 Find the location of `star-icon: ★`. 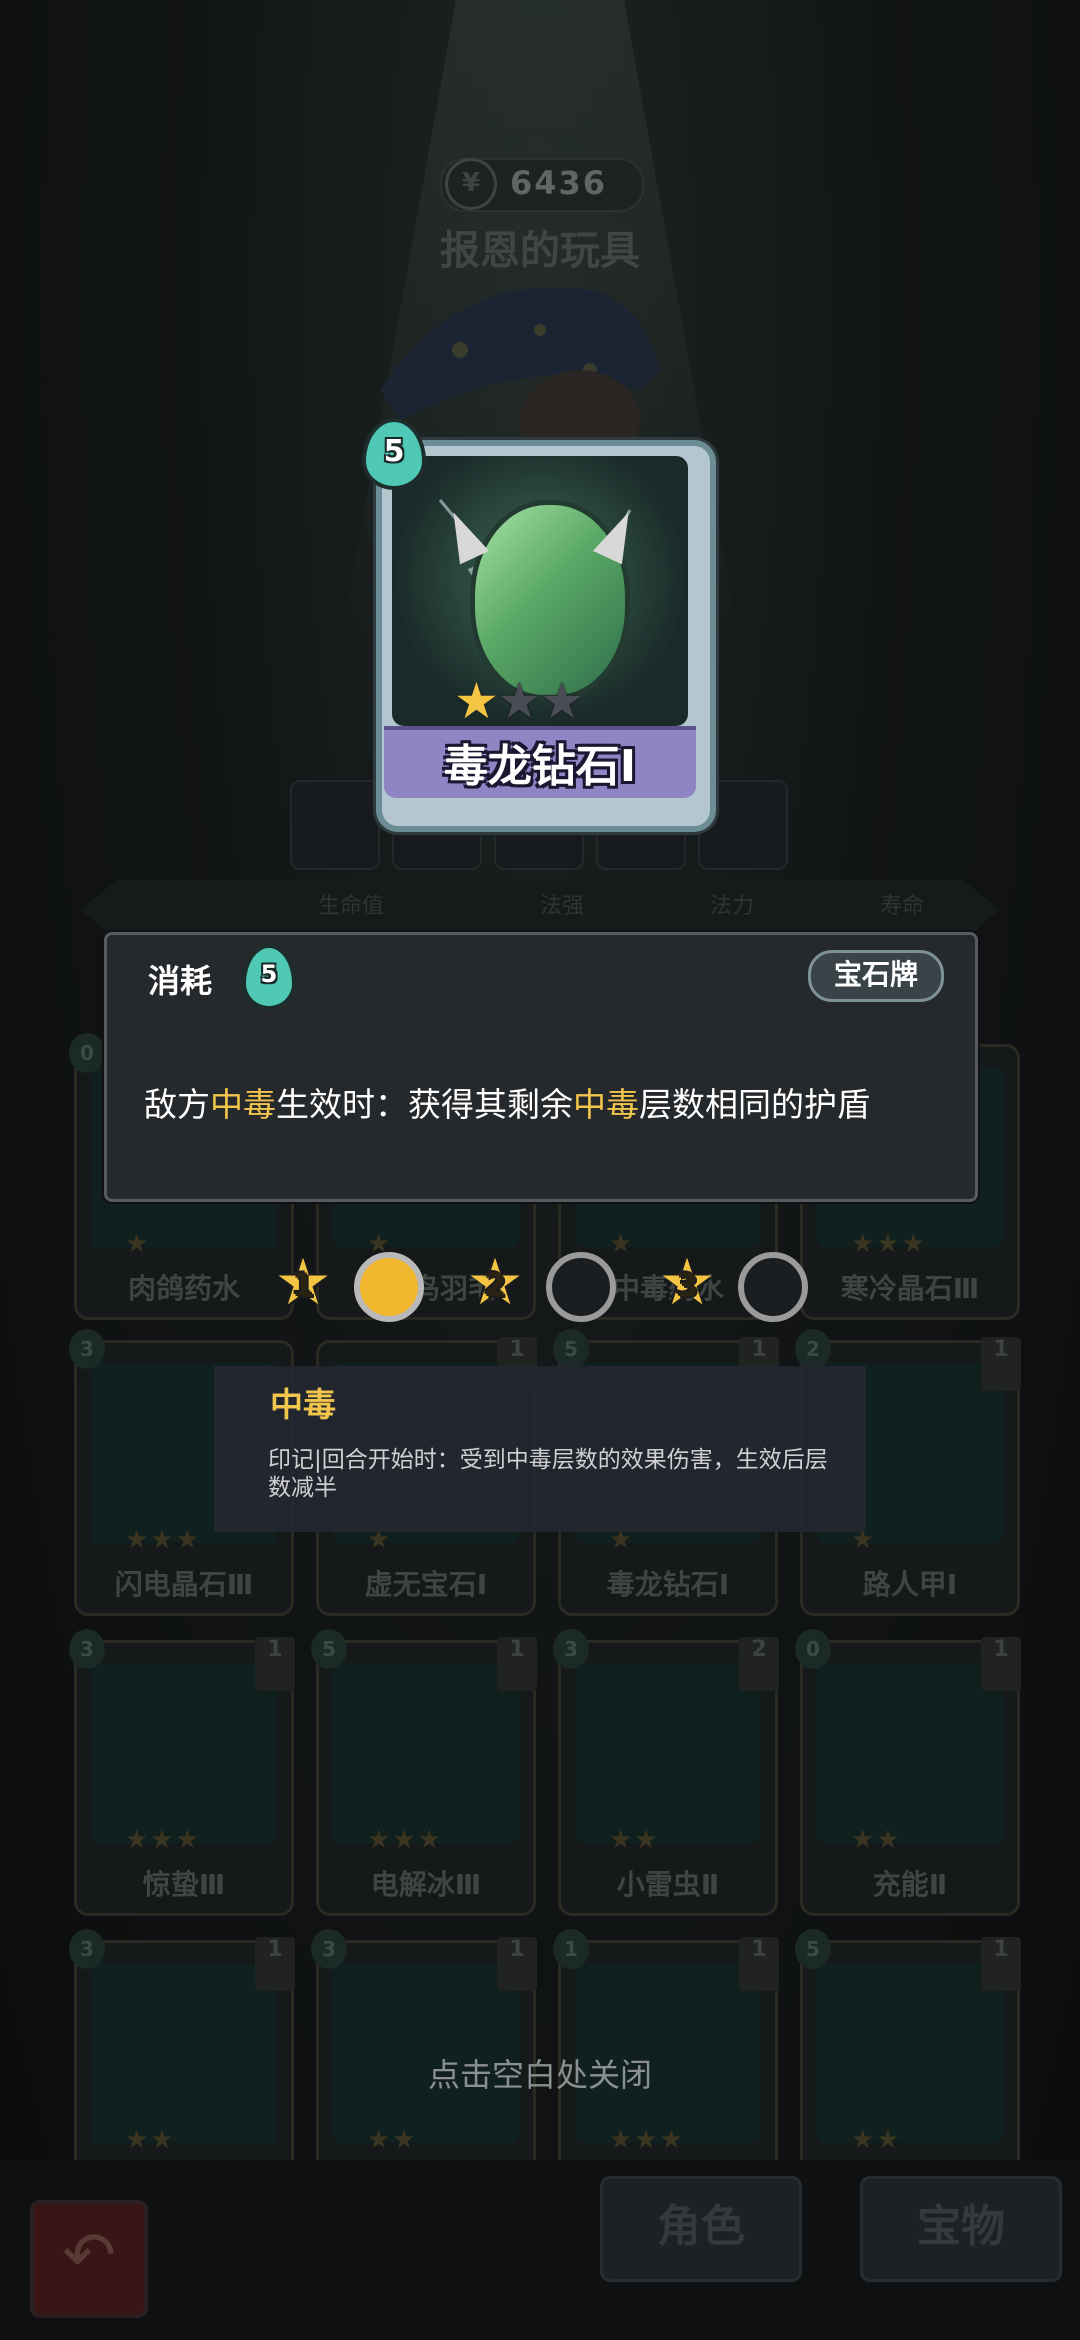

star-icon: ★ is located at coordinates (476, 701).